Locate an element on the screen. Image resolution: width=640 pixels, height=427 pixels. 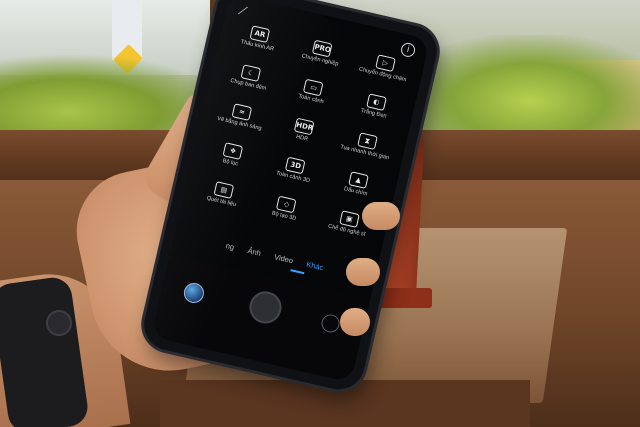
switch-camera-icon is located at coordinates (330, 323).